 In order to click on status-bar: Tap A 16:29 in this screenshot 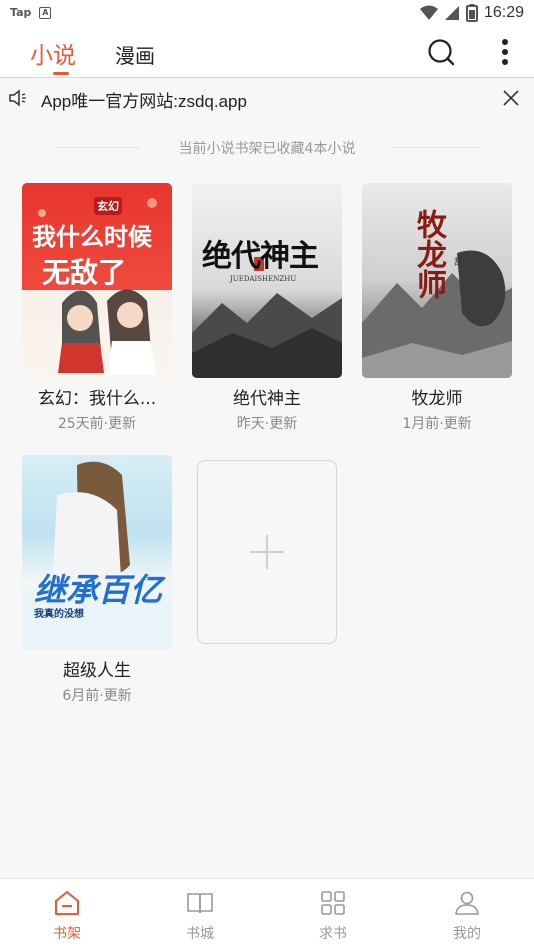, I will do `click(267, 14)`.